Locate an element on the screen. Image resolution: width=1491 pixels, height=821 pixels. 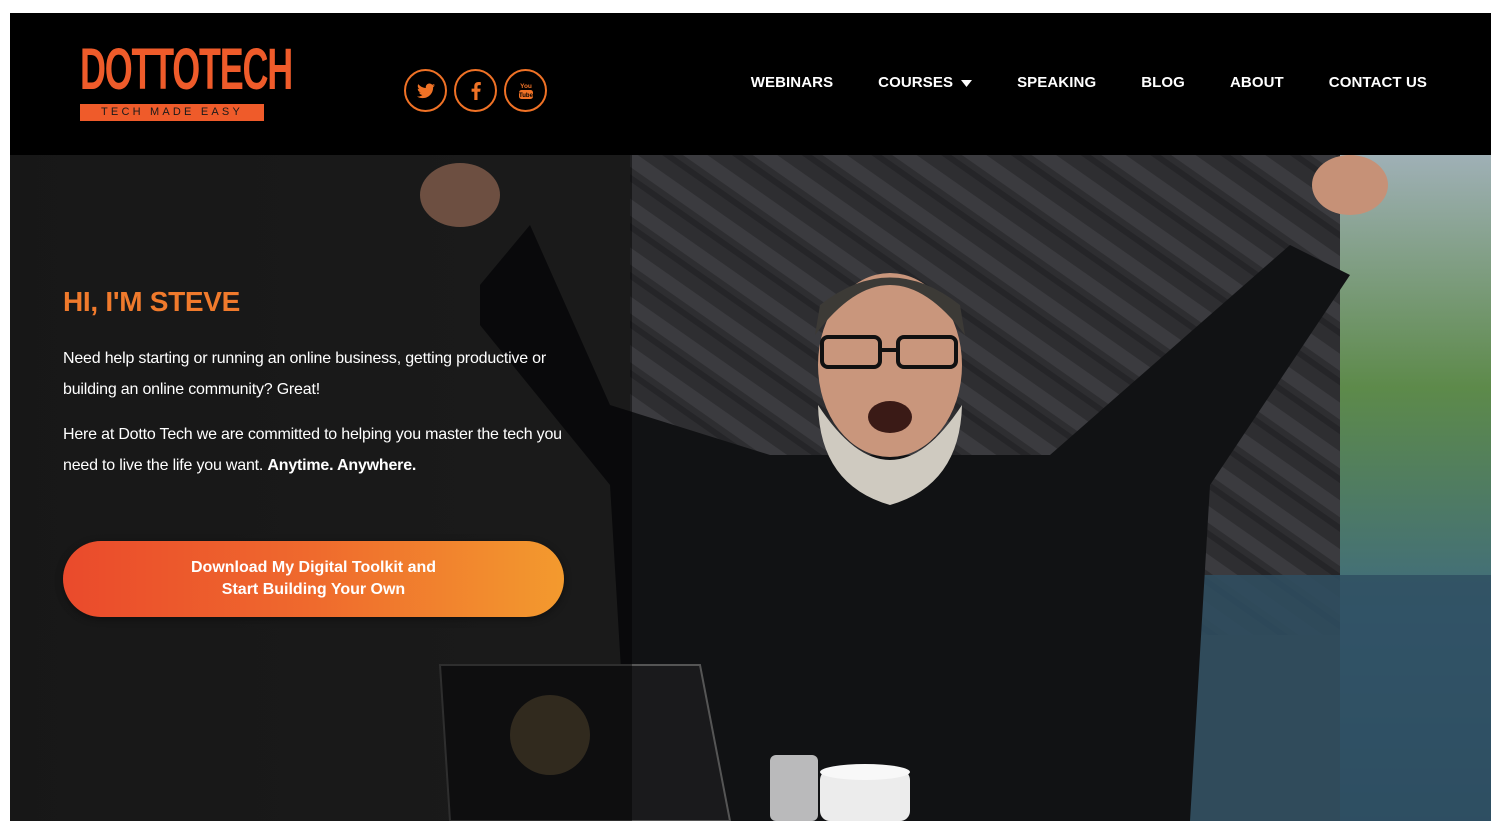
svg-text: You is located at coordinates (526, 86).